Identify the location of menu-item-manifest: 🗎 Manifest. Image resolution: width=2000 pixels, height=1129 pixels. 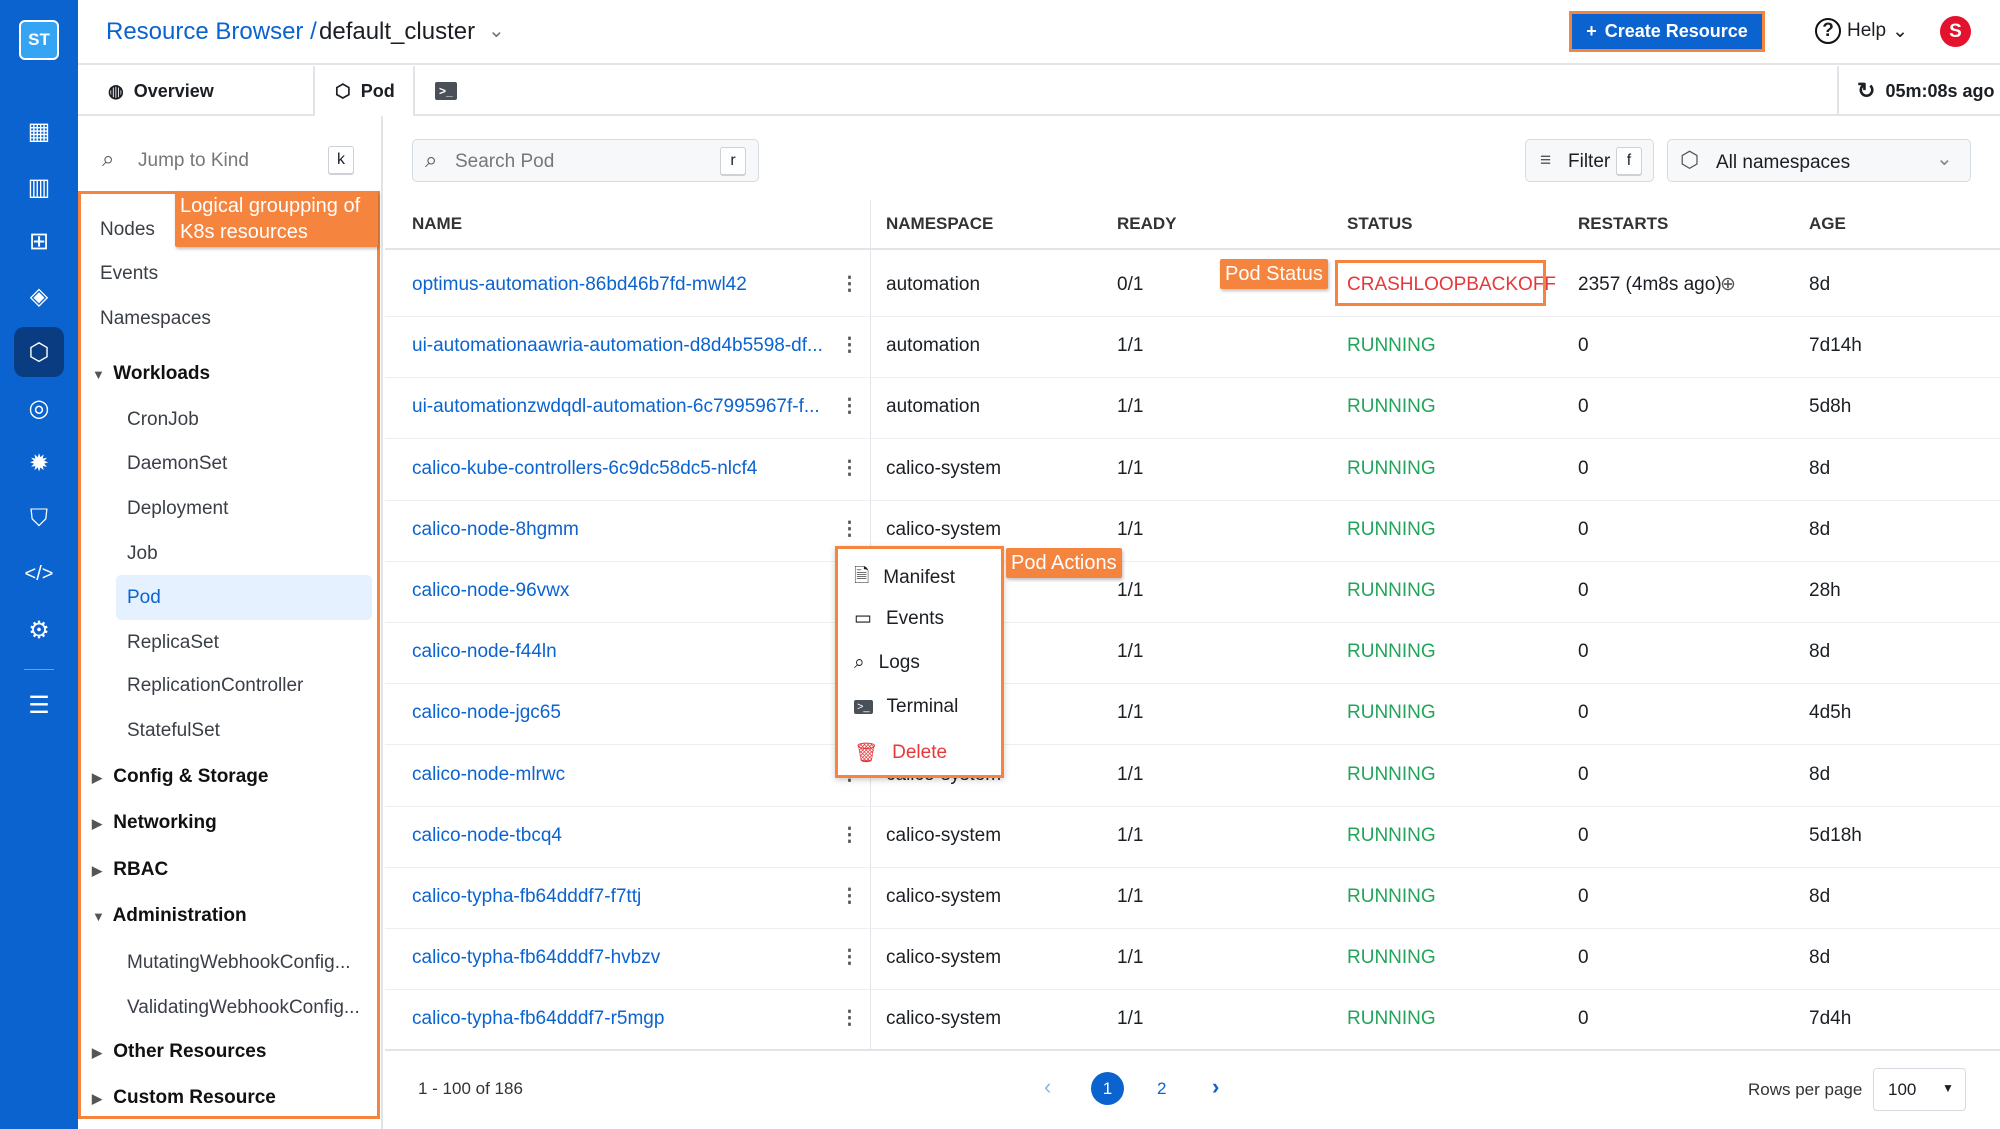
(904, 578).